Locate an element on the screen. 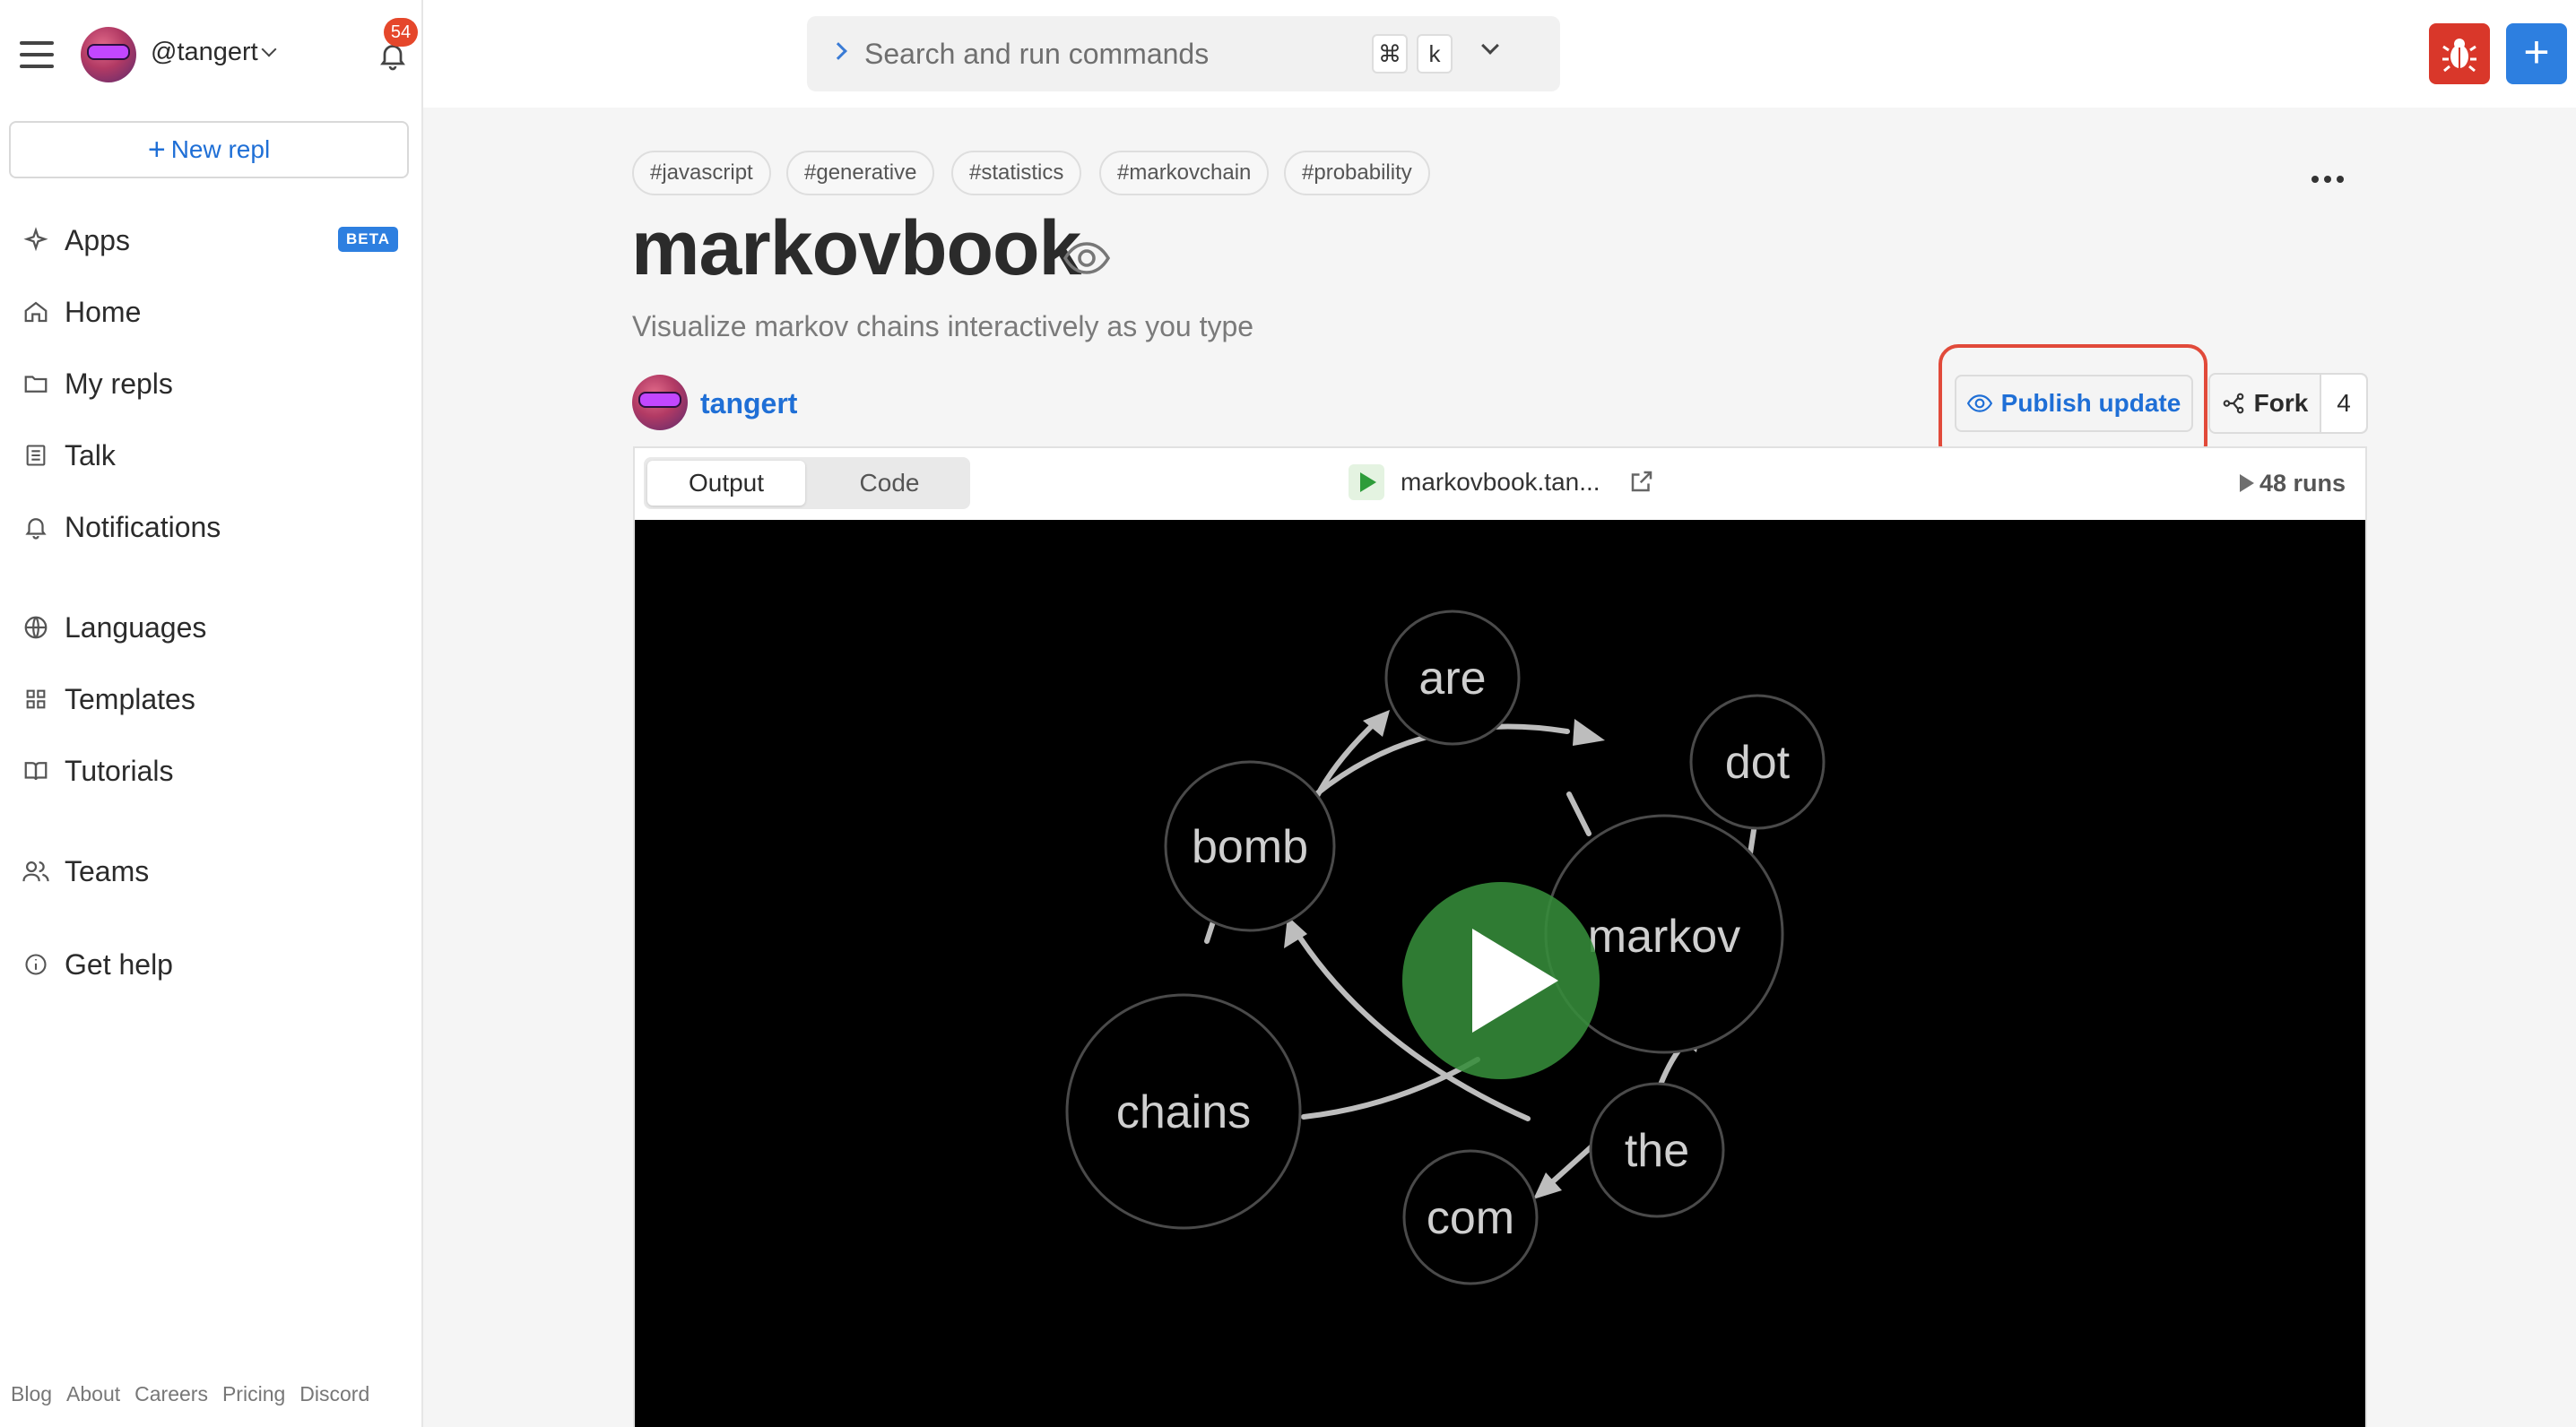  run-count-label: 48 runs is located at coordinates (2302, 483).